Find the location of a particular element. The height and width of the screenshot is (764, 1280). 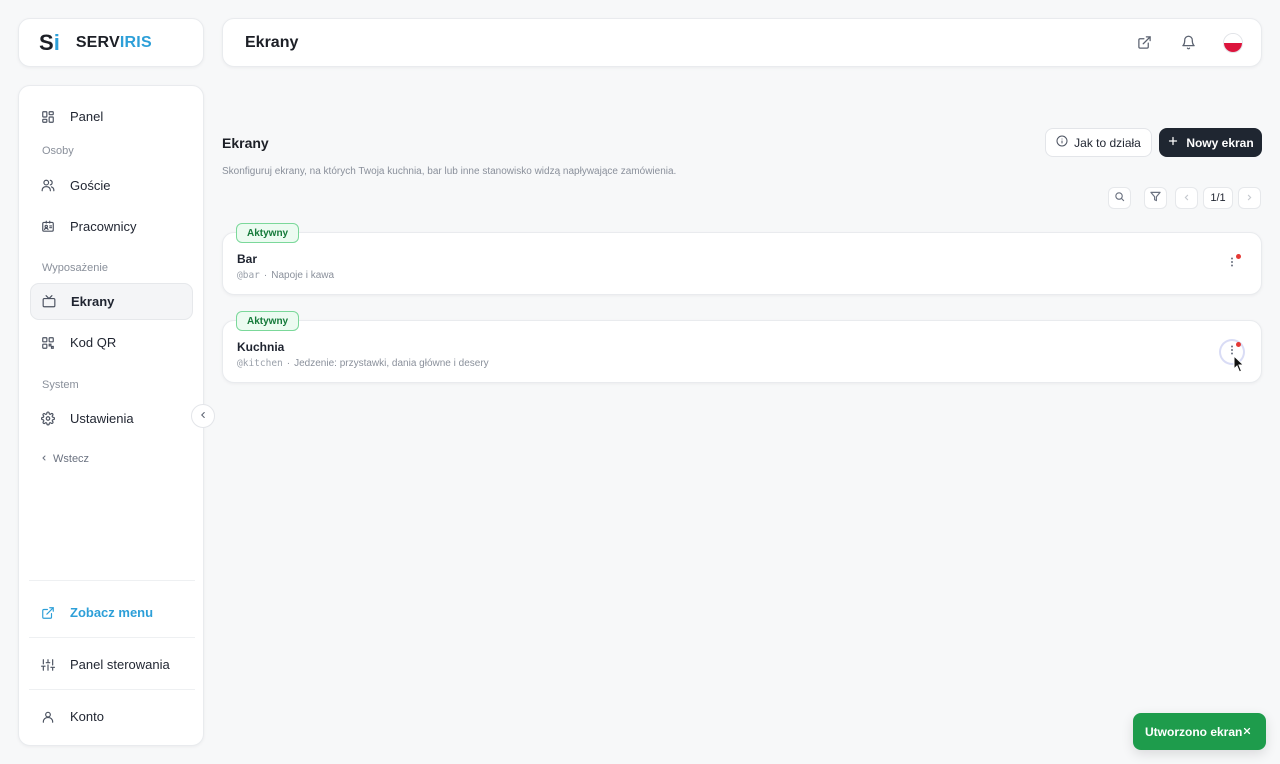

new-screen-button: Nowy ekran is located at coordinates (1210, 142).